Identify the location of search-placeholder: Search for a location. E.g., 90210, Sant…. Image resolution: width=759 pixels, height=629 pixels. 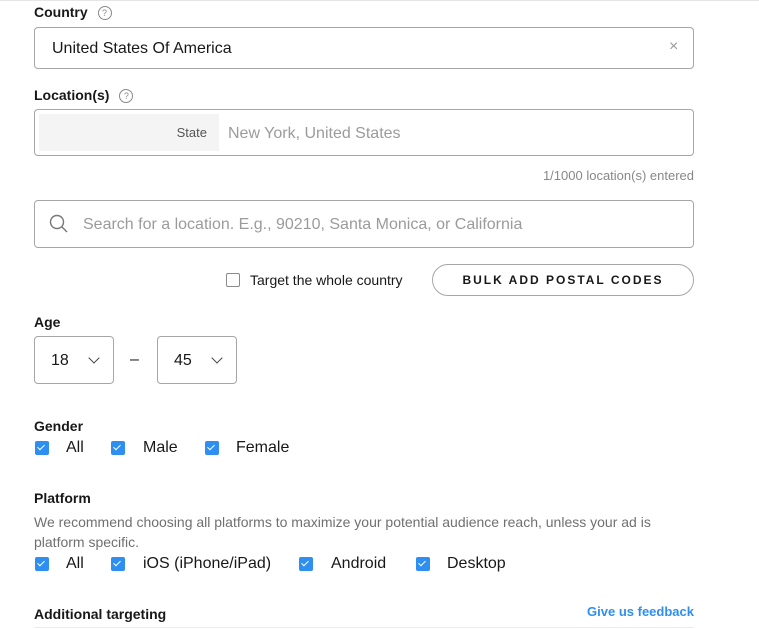
(303, 224).